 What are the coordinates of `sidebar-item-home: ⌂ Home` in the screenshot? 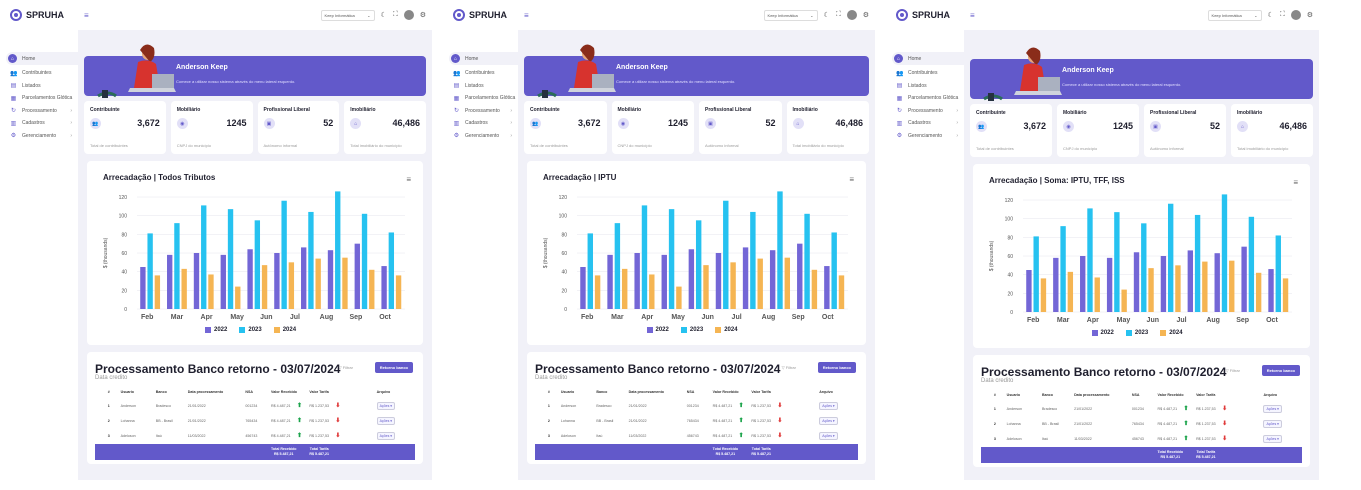 It's located at (42, 58).